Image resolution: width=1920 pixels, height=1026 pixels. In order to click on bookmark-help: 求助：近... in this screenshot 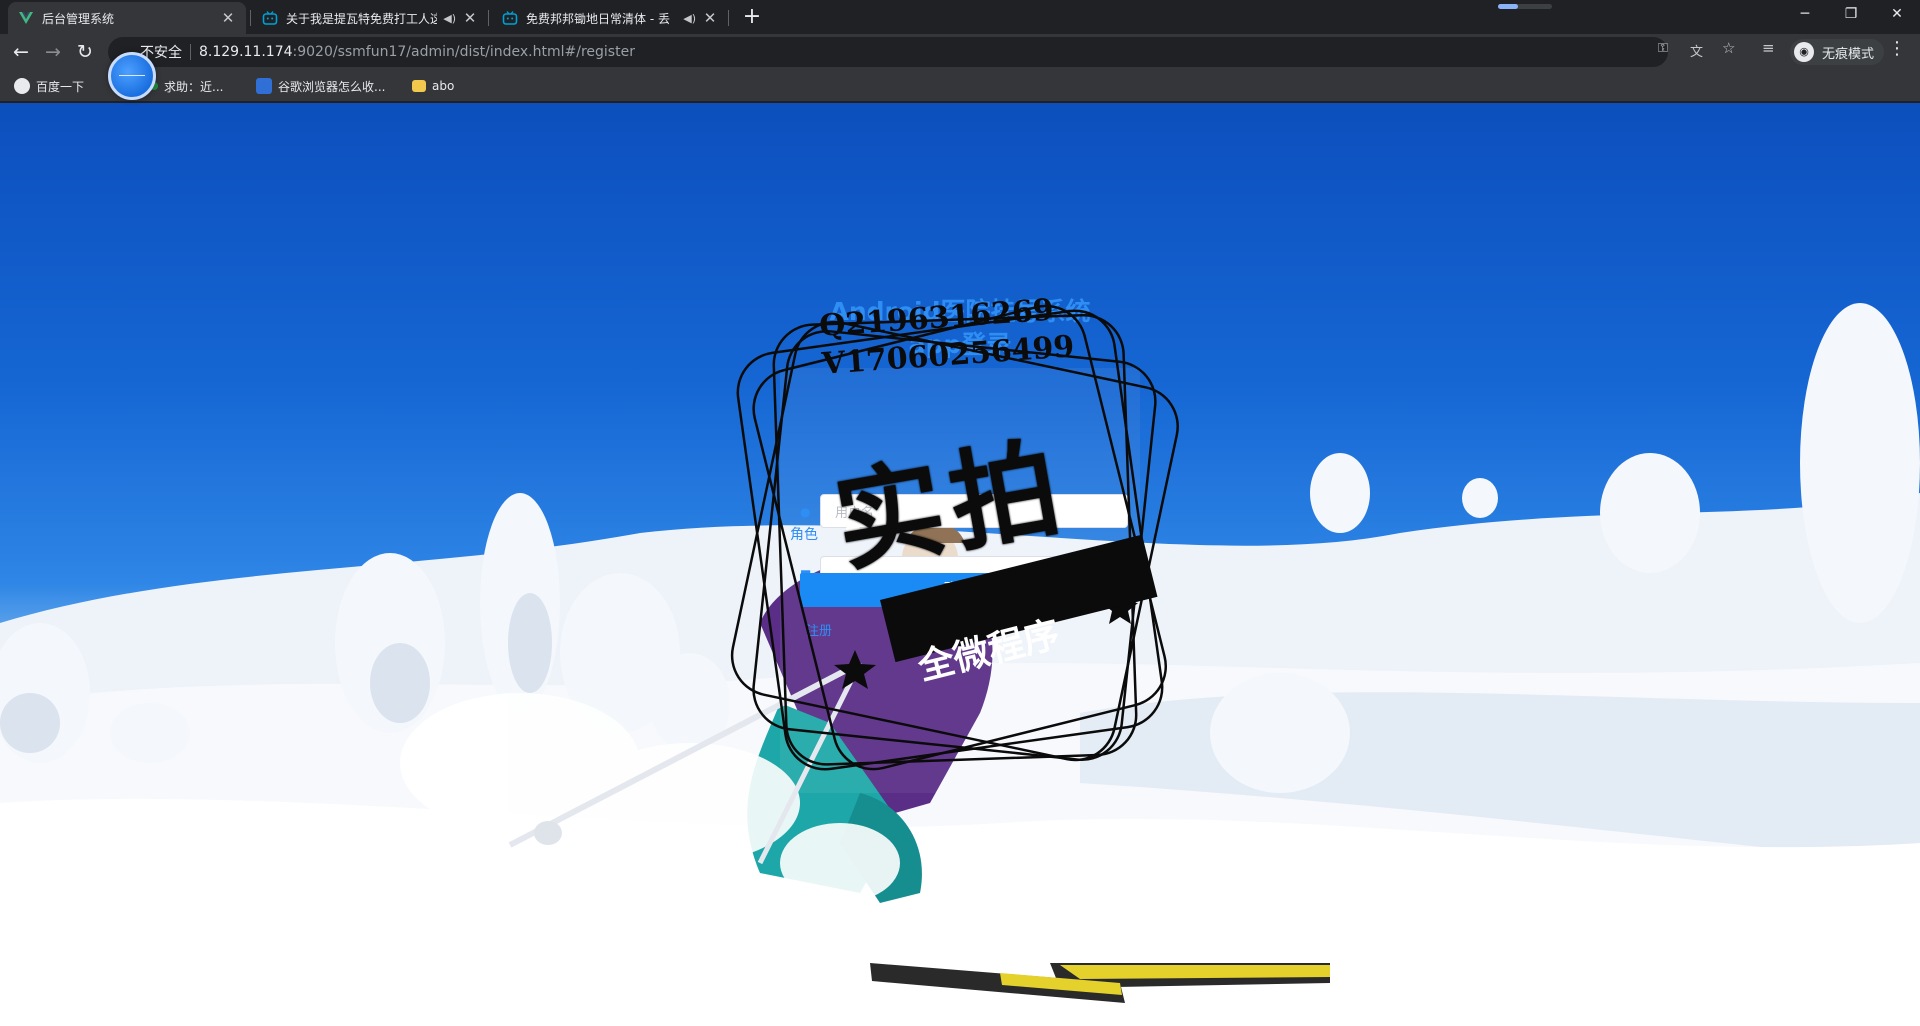, I will do `click(186, 86)`.